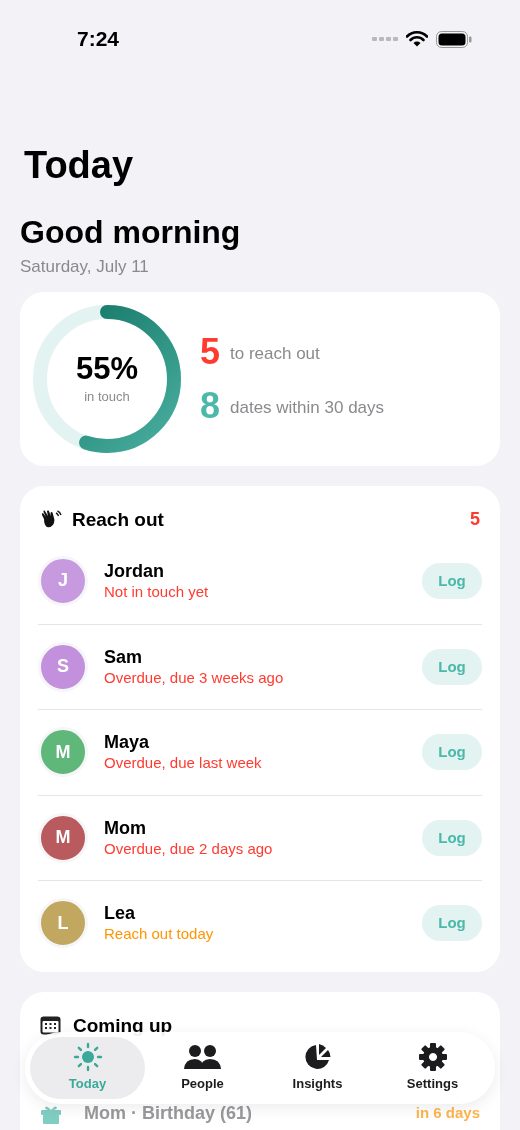 This screenshot has width=520, height=1130. I want to click on person-name: Jordan, so click(134, 570).